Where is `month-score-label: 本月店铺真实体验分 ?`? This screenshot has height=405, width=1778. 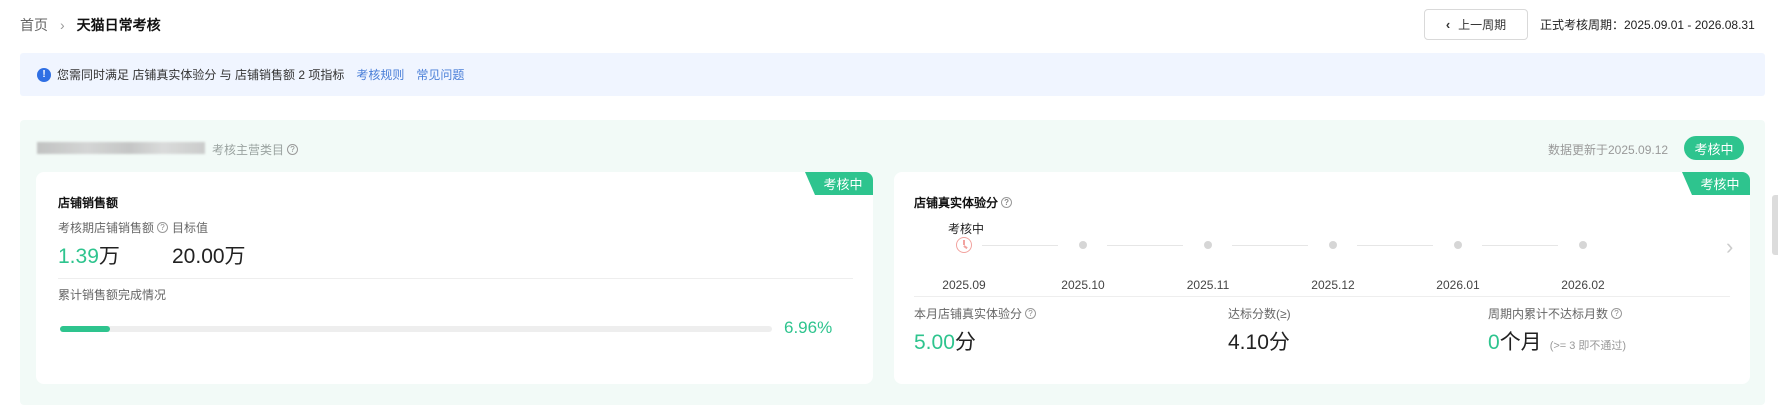 month-score-label: 本月店铺真实体验分 ? is located at coordinates (975, 313).